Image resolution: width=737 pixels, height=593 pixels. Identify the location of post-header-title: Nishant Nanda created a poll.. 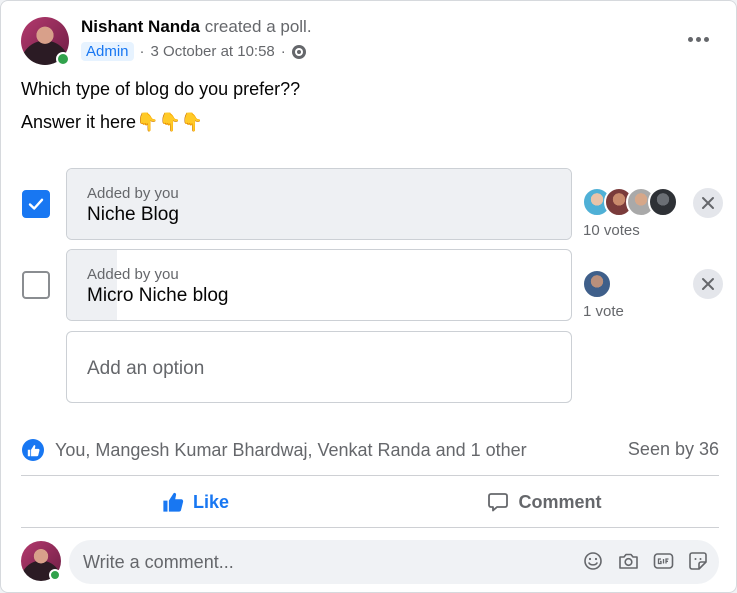
(196, 27).